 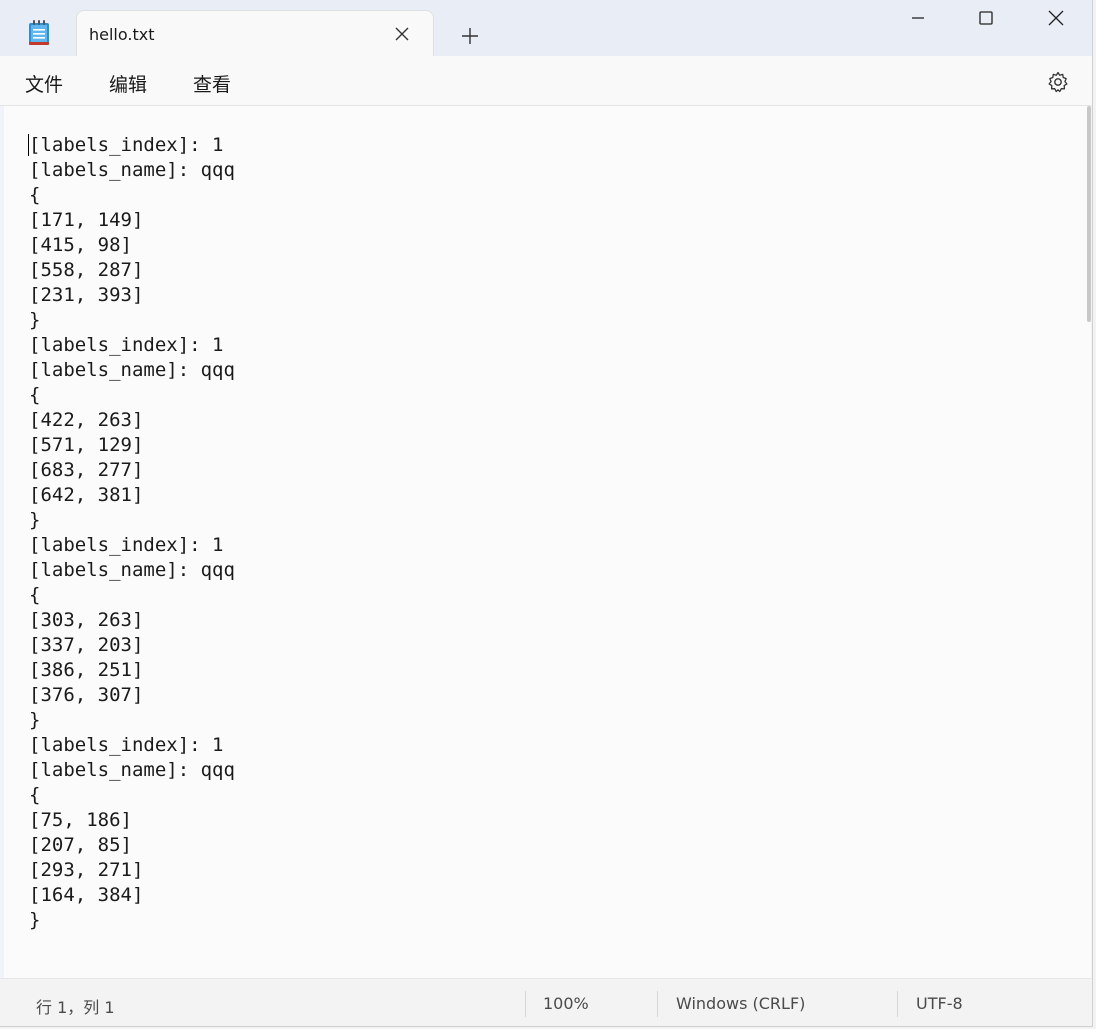 I want to click on status-encoding: UTF-8, so click(x=939, y=1003).